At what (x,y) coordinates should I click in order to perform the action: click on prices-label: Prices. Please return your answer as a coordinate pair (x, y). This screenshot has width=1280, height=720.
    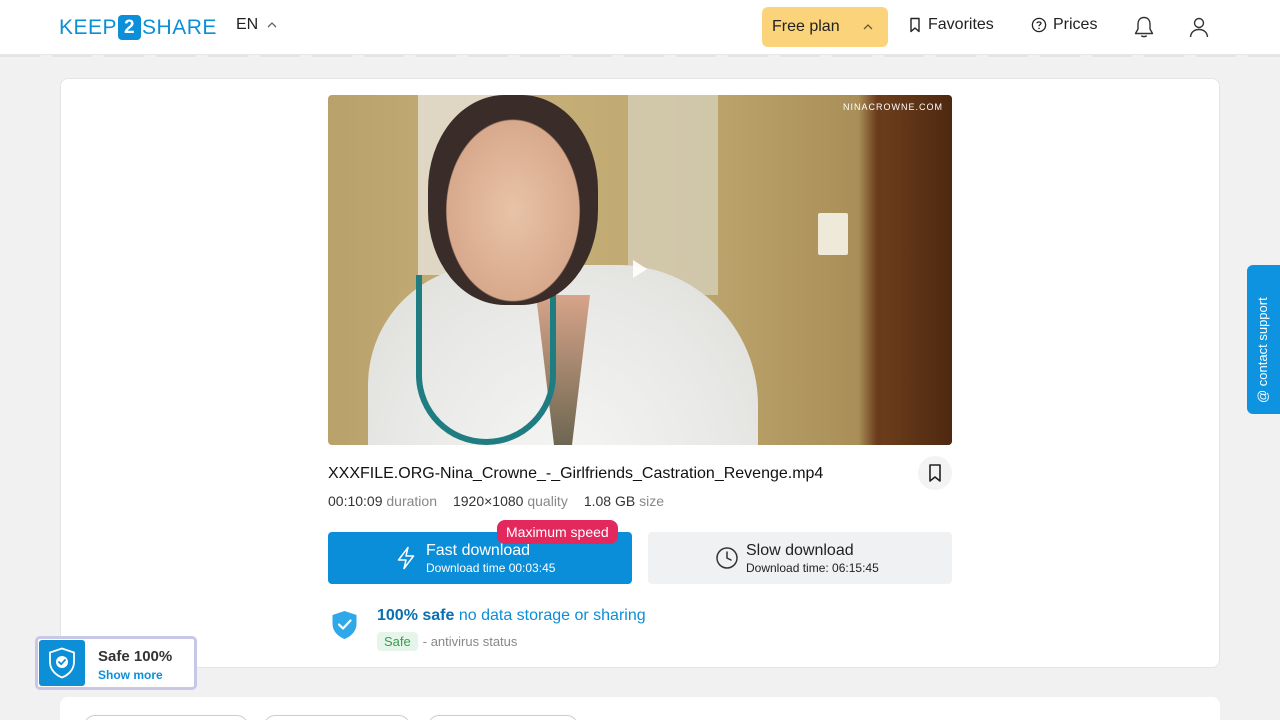
    Looking at the image, I should click on (1075, 24).